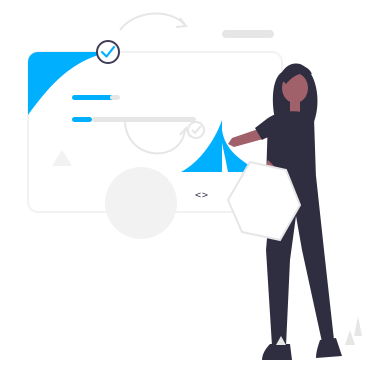  What do you see at coordinates (108, 52) in the screenshot?
I see `check-circle-icon` at bounding box center [108, 52].